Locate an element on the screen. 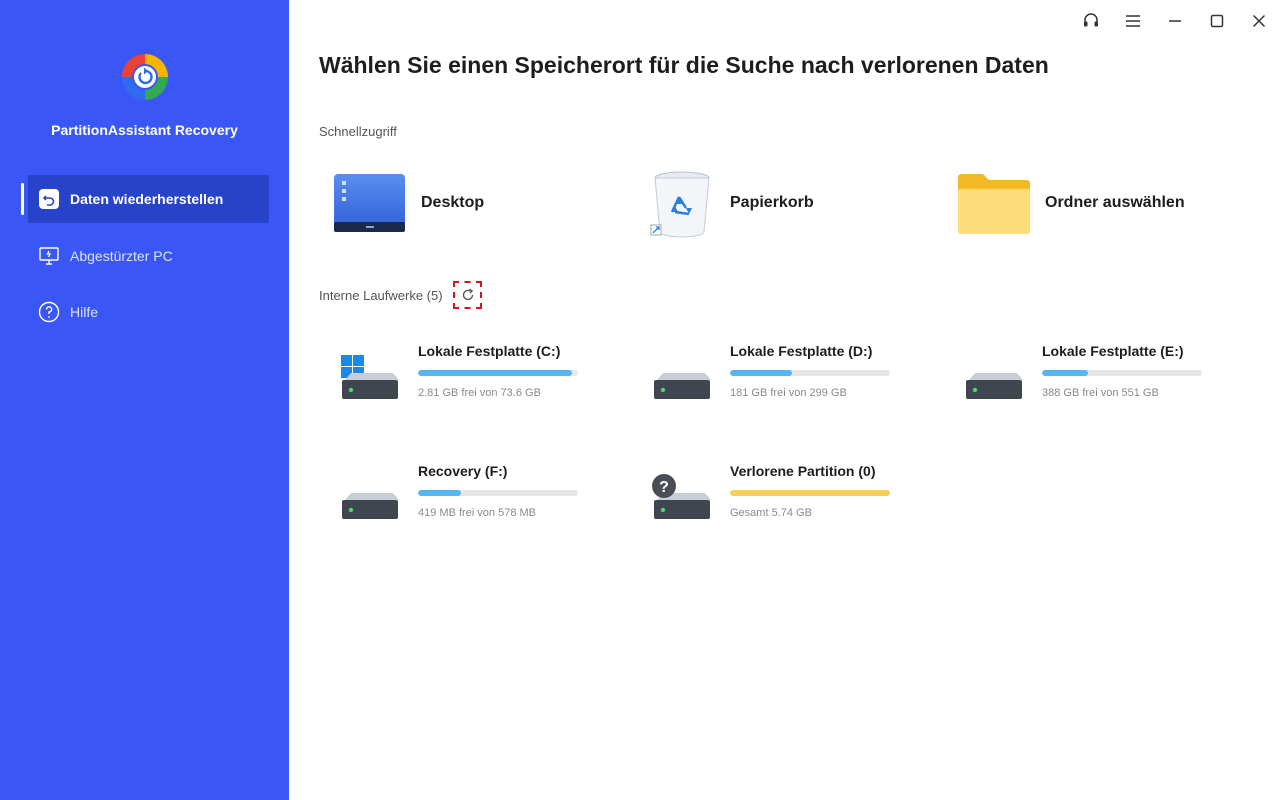  sidebar-item-label: Hilfe is located at coordinates (84, 312).